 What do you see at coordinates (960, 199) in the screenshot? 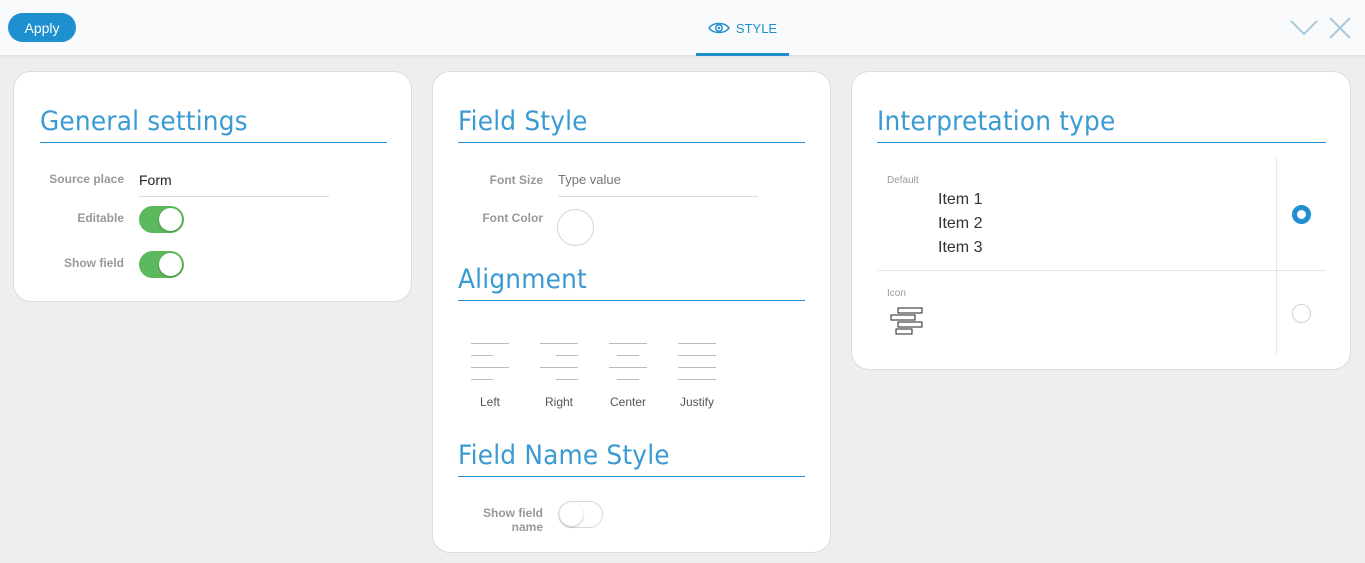
I see `list-item: Item 1` at bounding box center [960, 199].